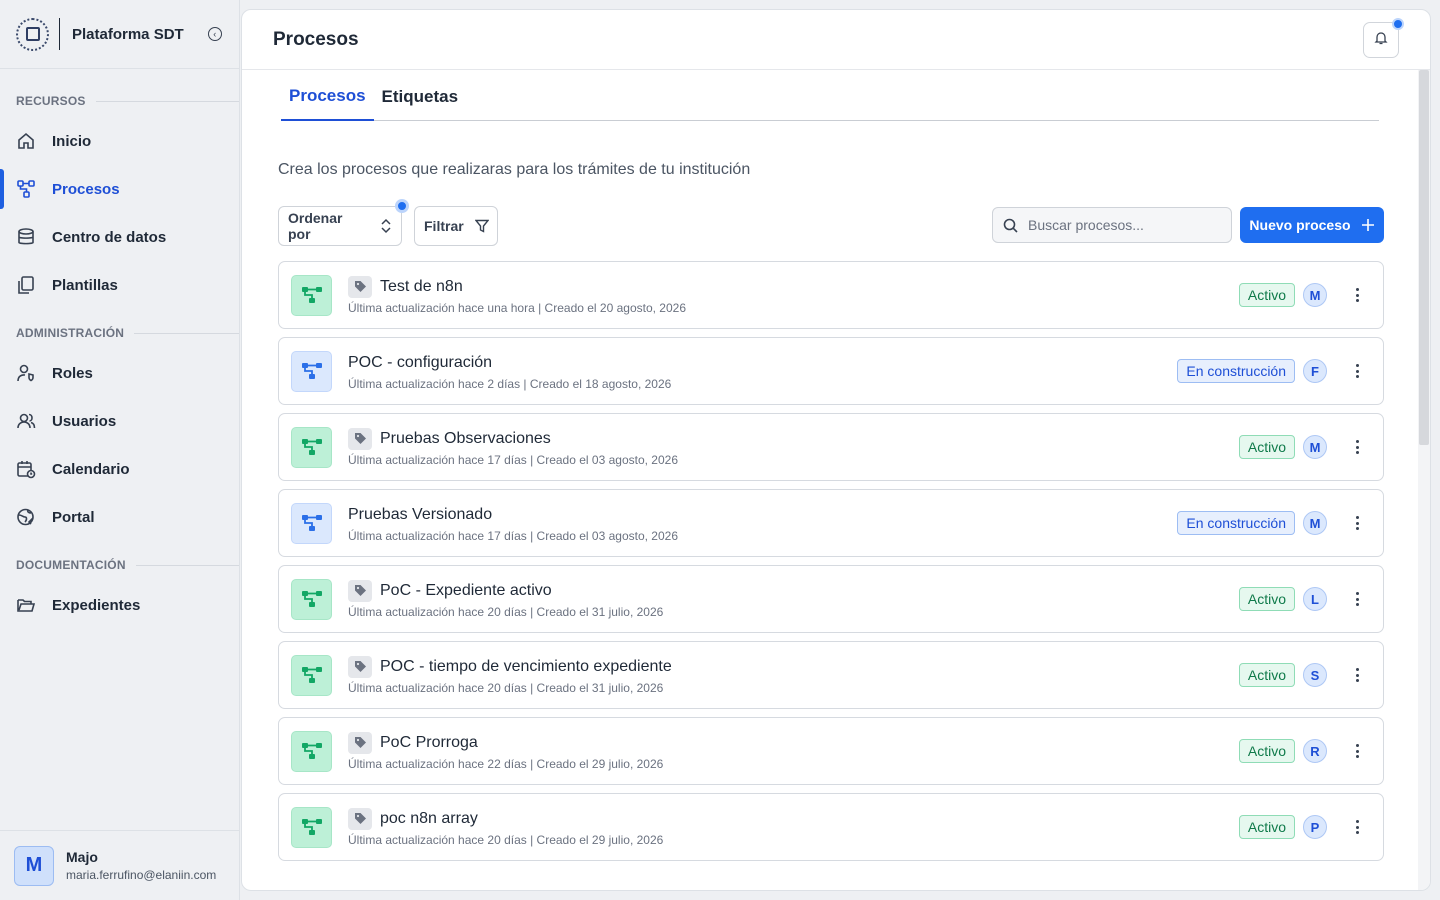 The height and width of the screenshot is (900, 1440). I want to click on globe-icon, so click(26, 517).